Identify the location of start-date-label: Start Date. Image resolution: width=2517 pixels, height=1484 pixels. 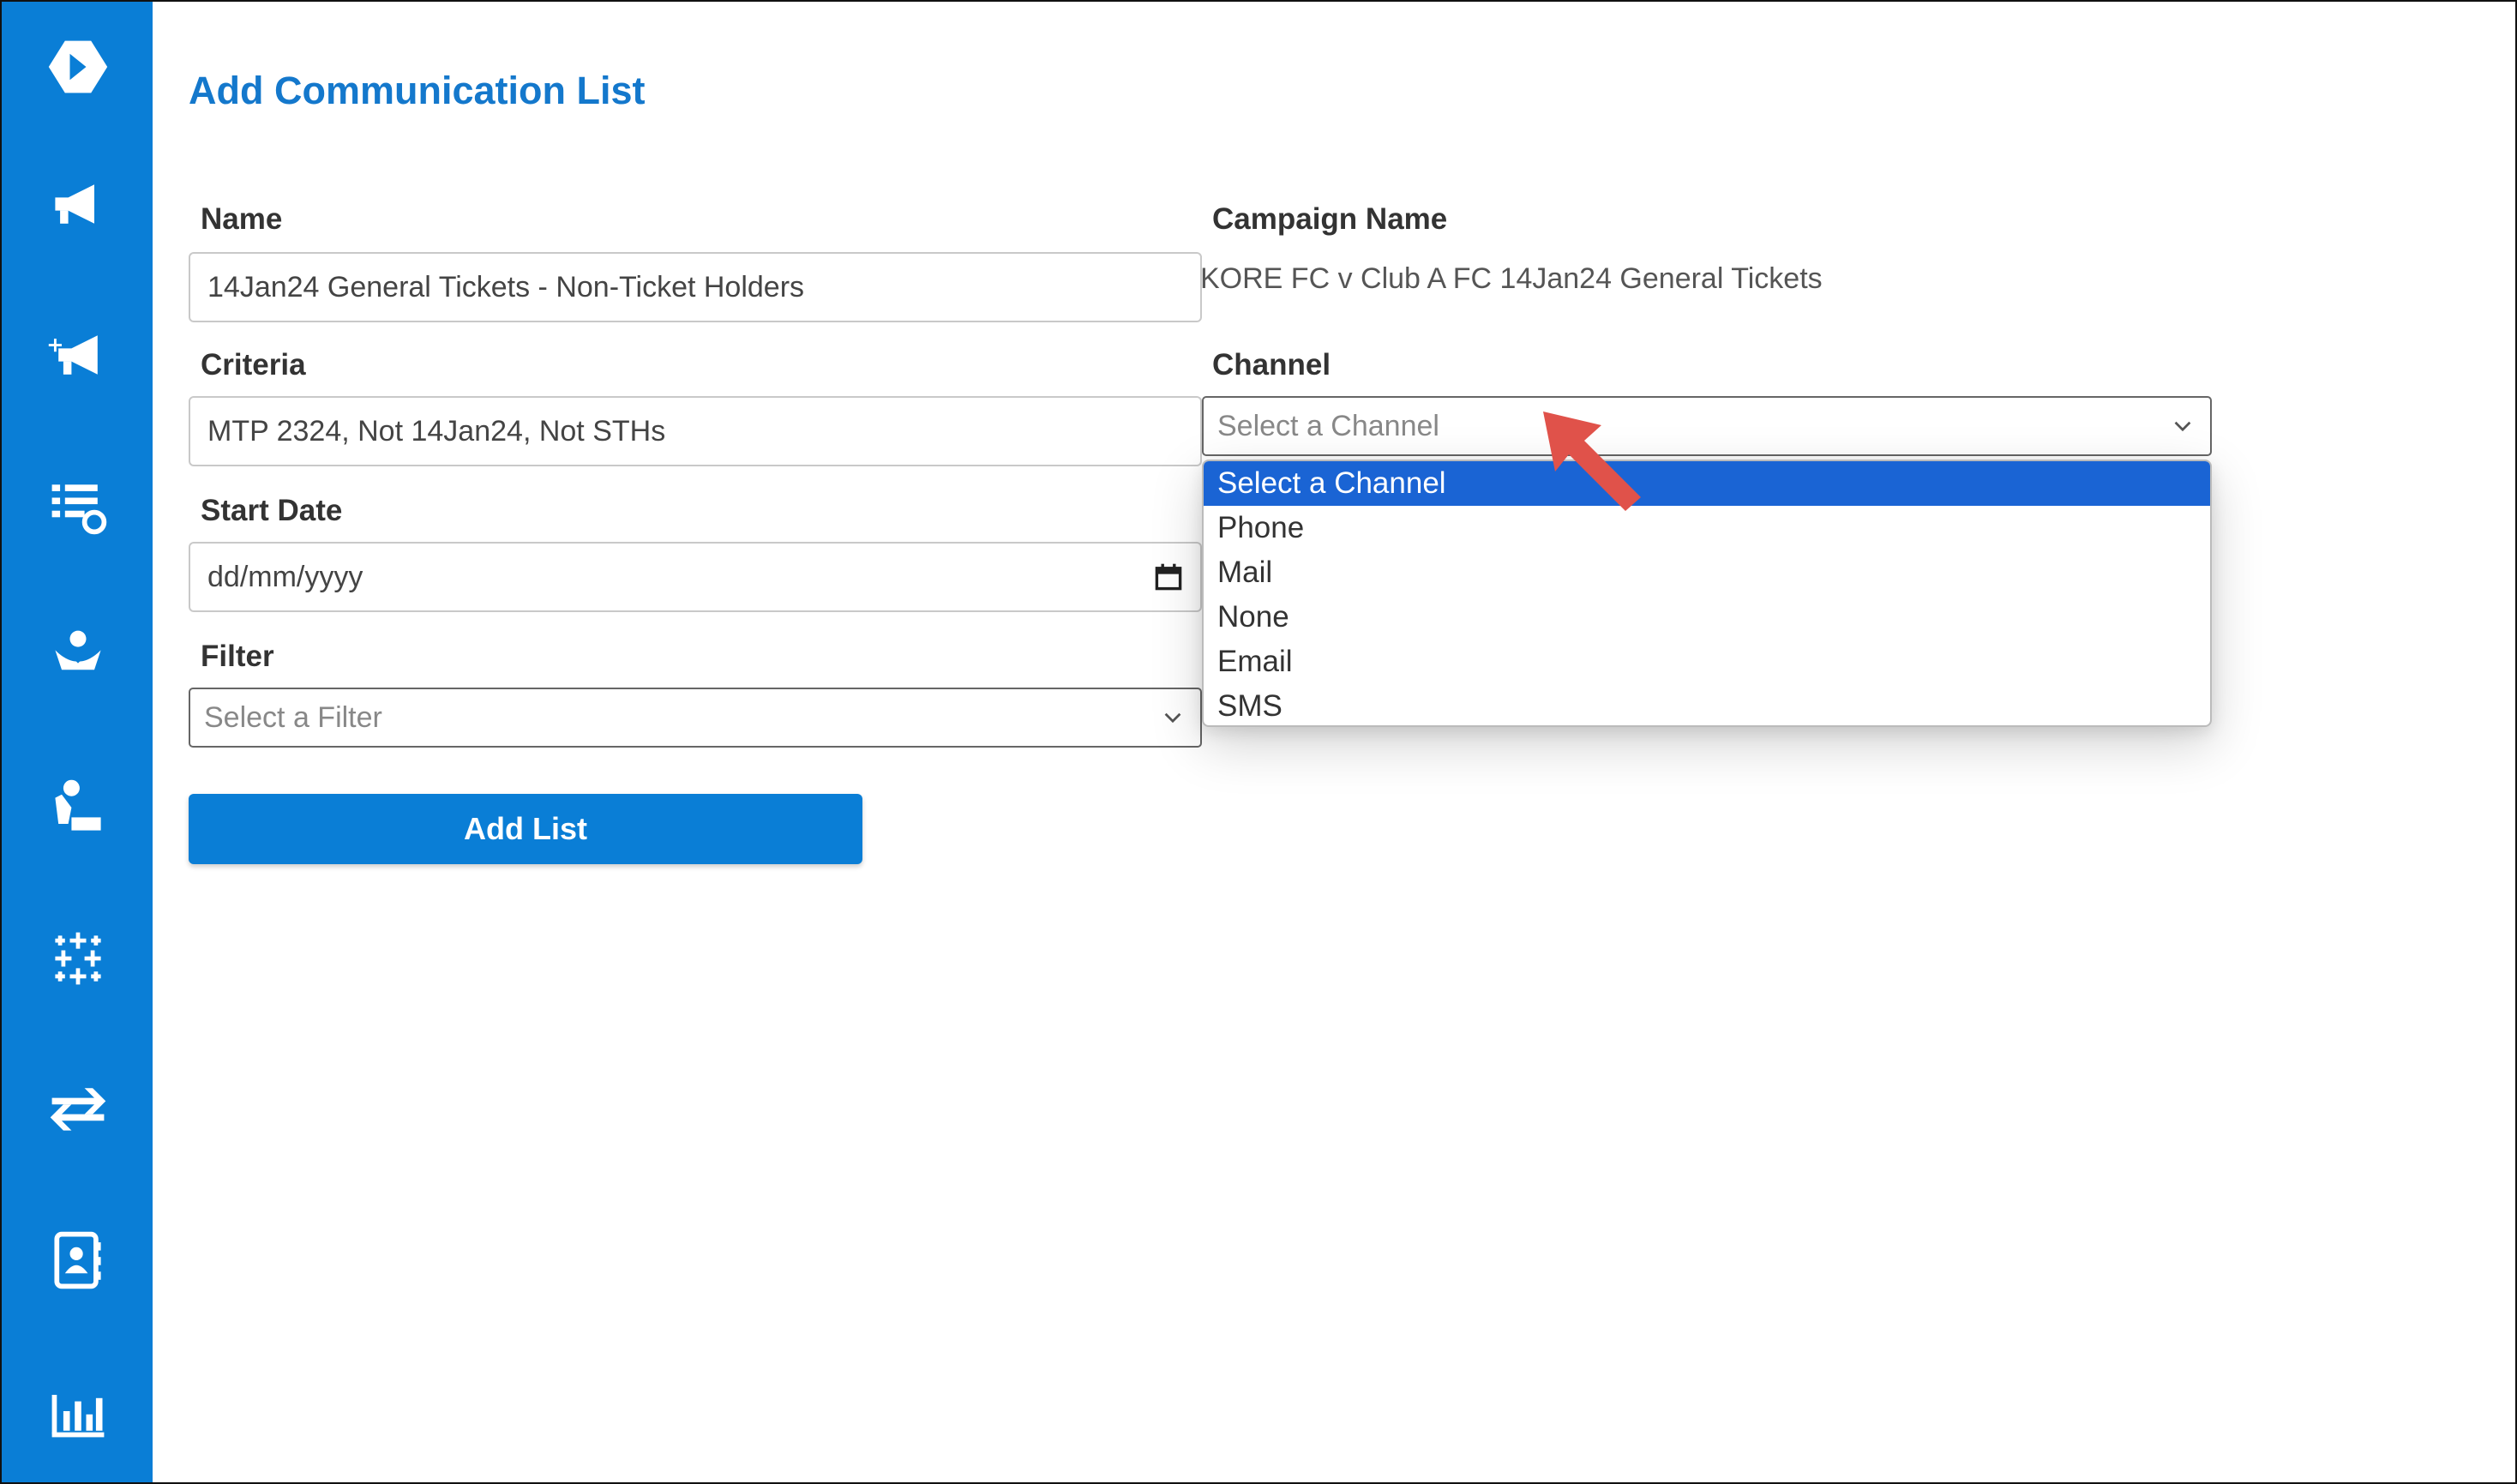
(272, 511).